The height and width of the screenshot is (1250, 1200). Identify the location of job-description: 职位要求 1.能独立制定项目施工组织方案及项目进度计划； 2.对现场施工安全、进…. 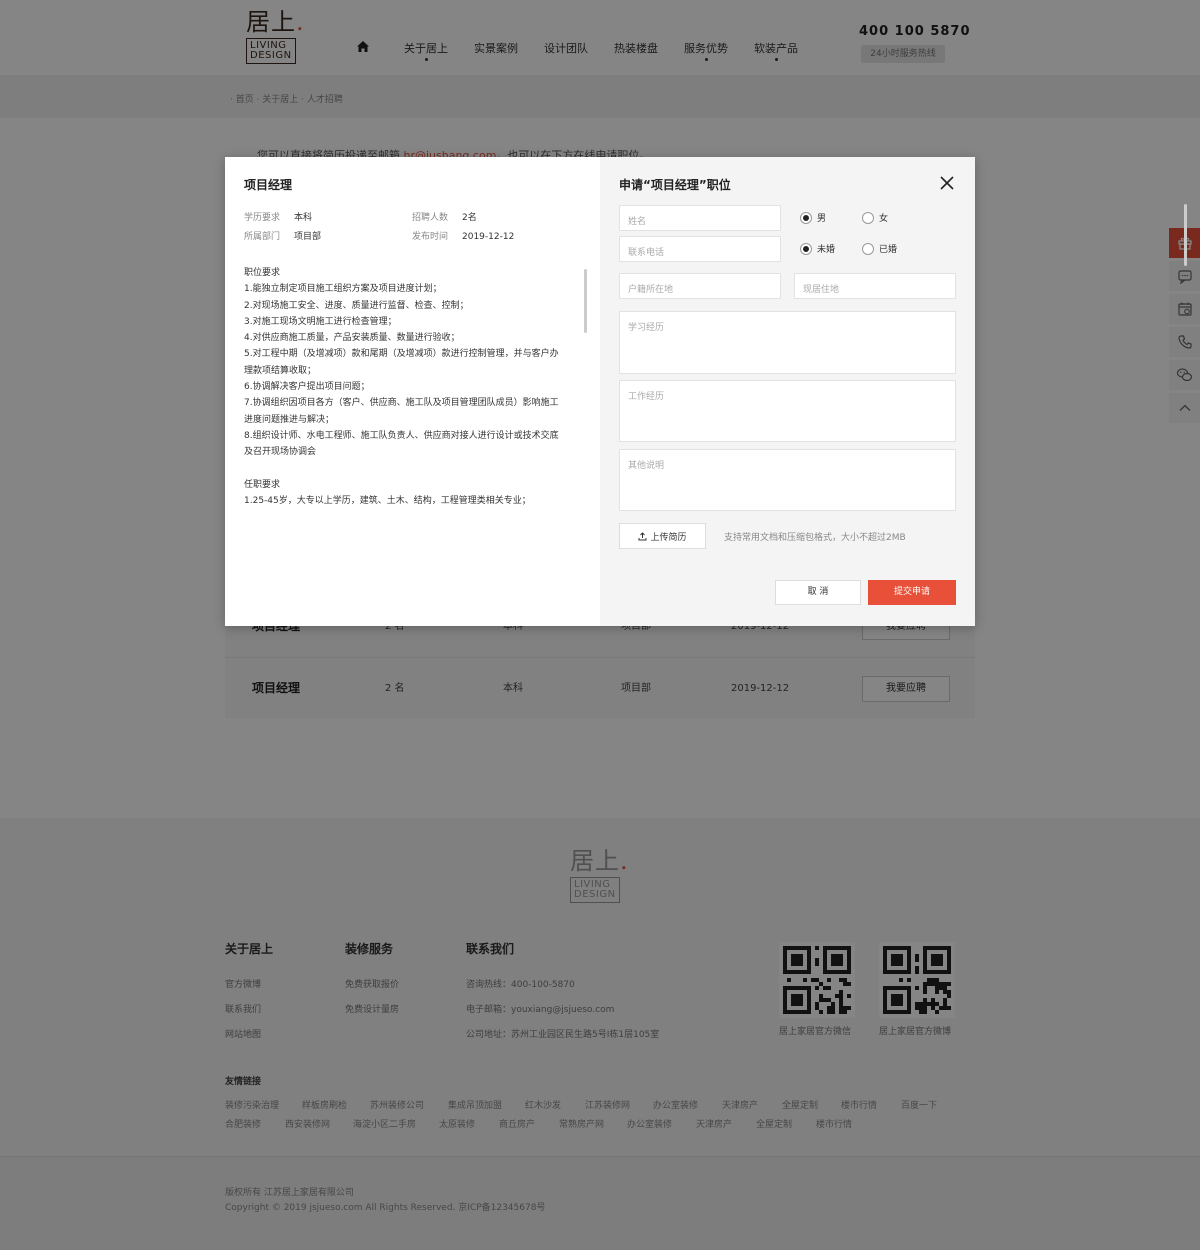
(401, 387).